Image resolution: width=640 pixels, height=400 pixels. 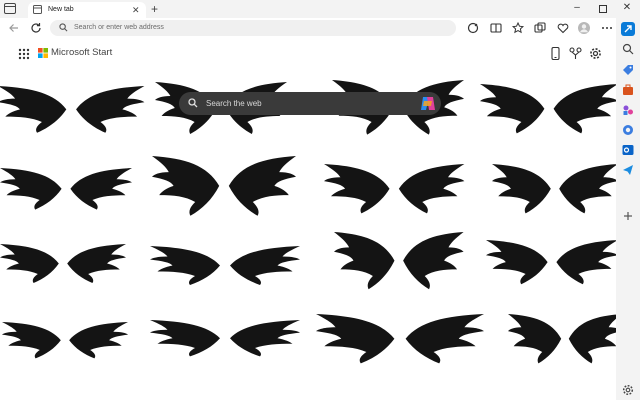 I want to click on games-icon, so click(x=628, y=110).